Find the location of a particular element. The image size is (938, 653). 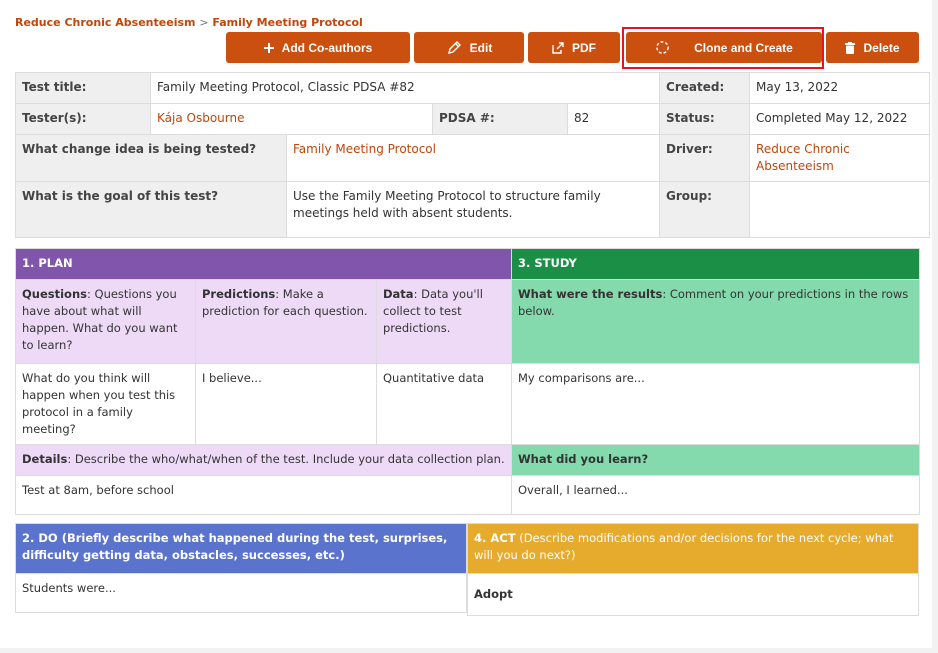

plan-data-value: Quantitative data is located at coordinates (444, 404).